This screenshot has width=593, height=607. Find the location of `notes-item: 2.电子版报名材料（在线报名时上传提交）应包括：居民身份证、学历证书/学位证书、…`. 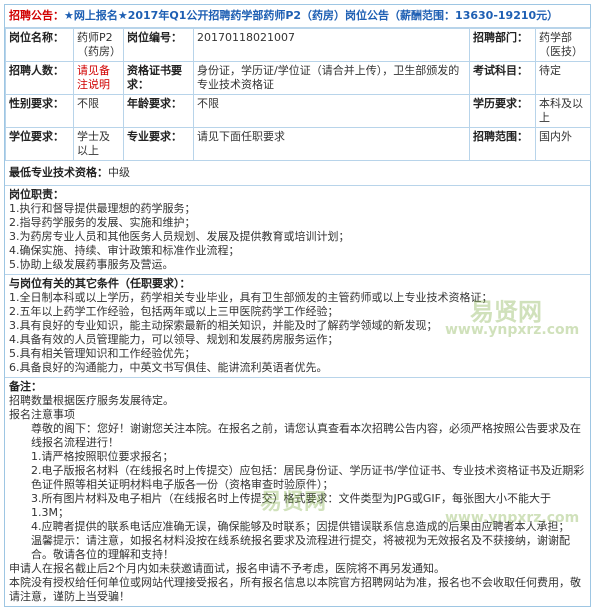

notes-item: 2.电子版报名材料（在线报名时上传提交）应包括：居民身份证、学历证书/学位证书、… is located at coordinates (308, 477).